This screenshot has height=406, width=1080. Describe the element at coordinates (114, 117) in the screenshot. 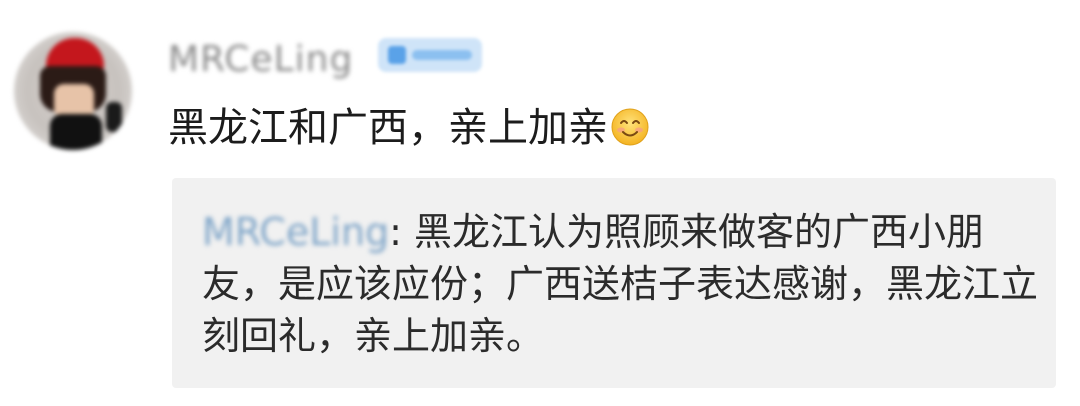

I see `avatar-hand` at that location.